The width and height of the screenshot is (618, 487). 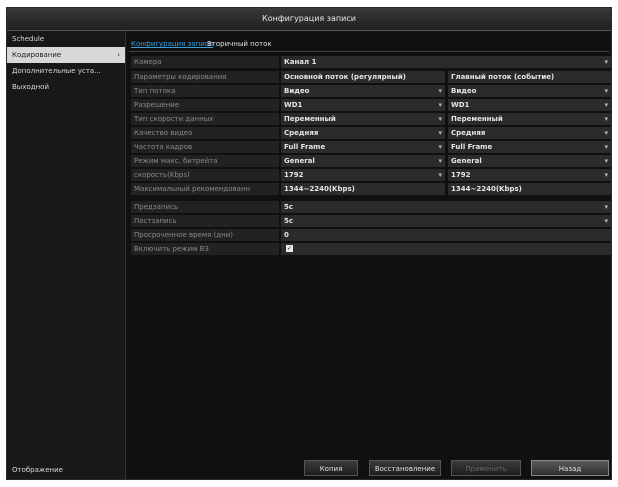 What do you see at coordinates (529, 175) in the screenshot?
I see `max-bitrate-select-event: 1792 ▾` at bounding box center [529, 175].